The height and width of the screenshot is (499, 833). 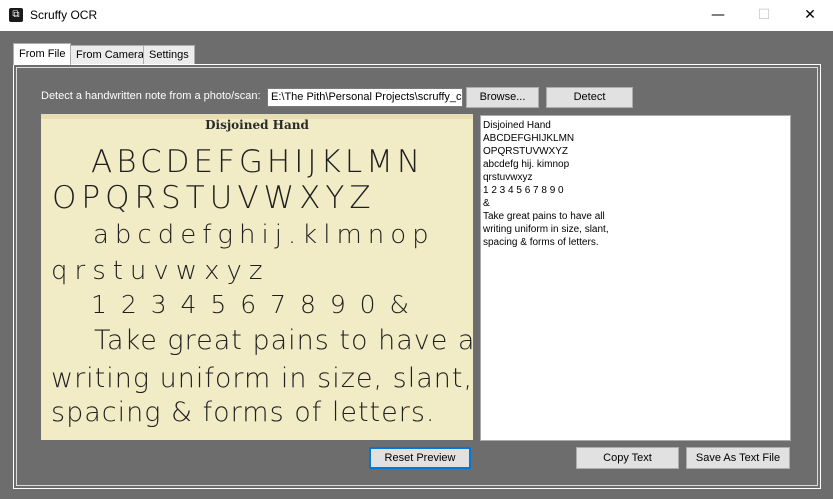 What do you see at coordinates (718, 15) in the screenshot?
I see `minimize-button: —` at bounding box center [718, 15].